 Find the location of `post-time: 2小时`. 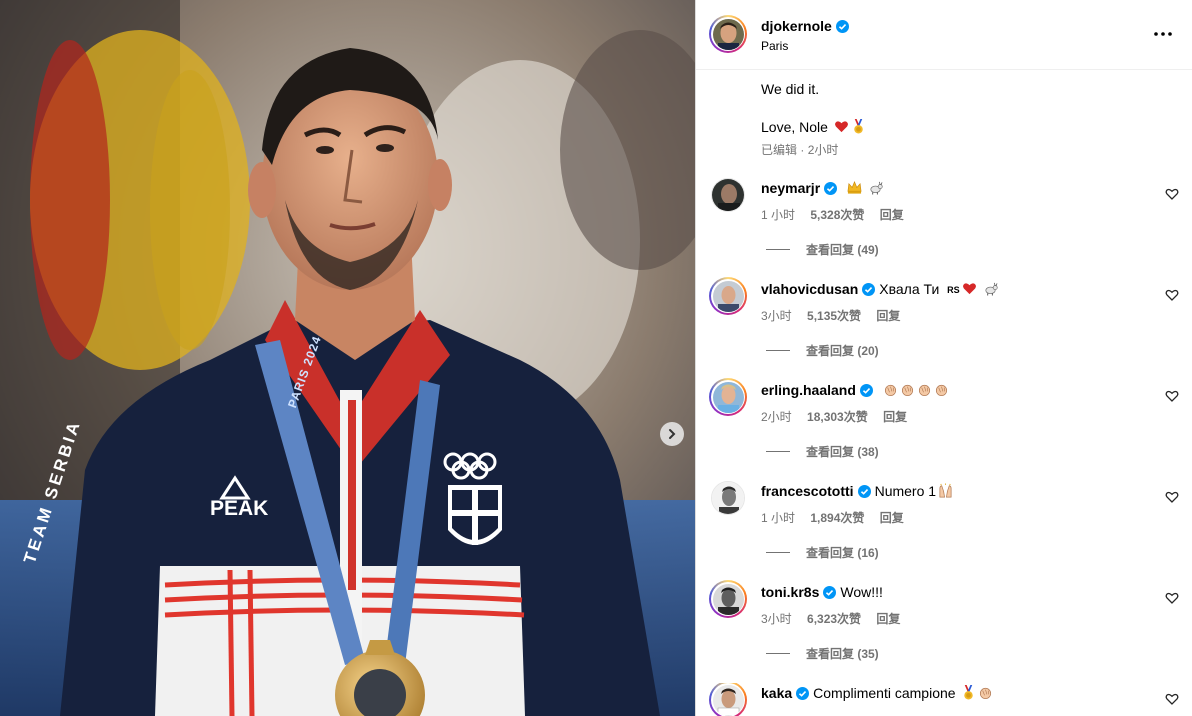

post-time: 2小时 is located at coordinates (823, 150).